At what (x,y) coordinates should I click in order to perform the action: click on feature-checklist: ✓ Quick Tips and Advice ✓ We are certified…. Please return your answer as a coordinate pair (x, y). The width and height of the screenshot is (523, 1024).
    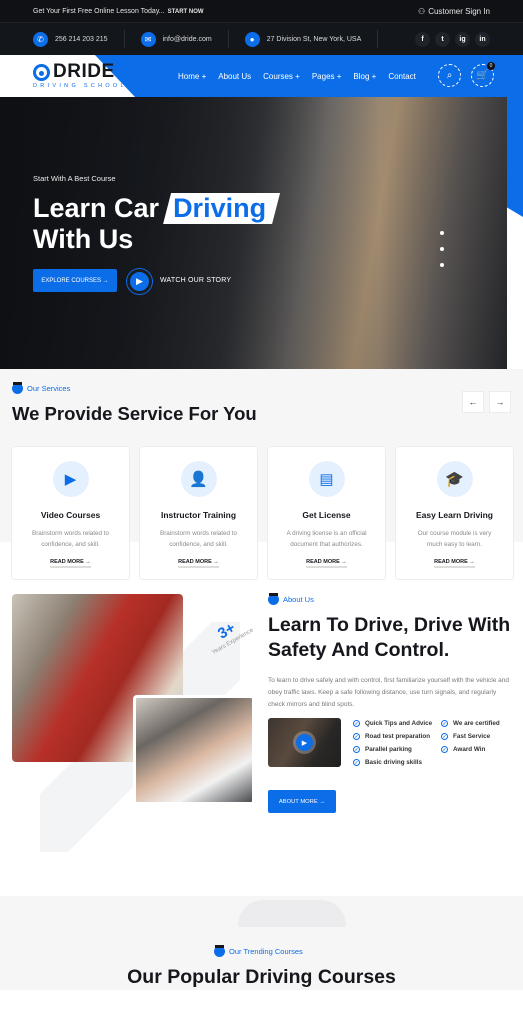
    Looking at the image, I should click on (437, 743).